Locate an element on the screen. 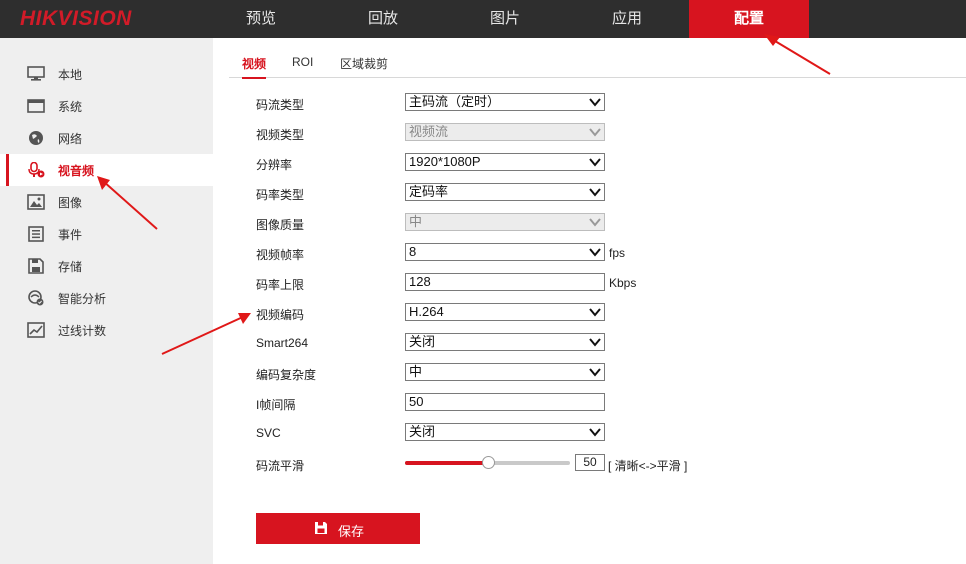 Image resolution: width=966 pixels, height=564 pixels. stream-type-value: 主码流（定时） is located at coordinates (455, 101).